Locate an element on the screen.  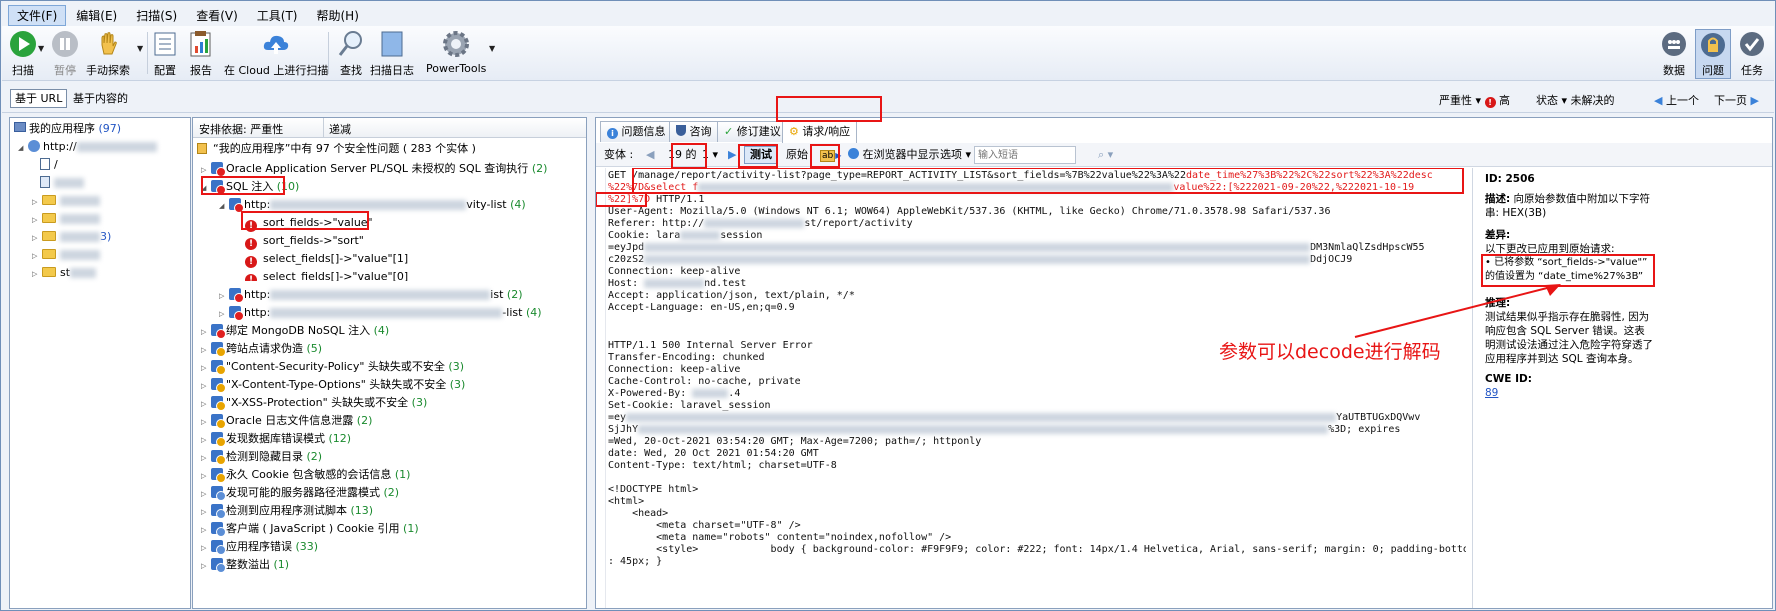
menu-scan: 扫描(S) is located at coordinates (156, 15).